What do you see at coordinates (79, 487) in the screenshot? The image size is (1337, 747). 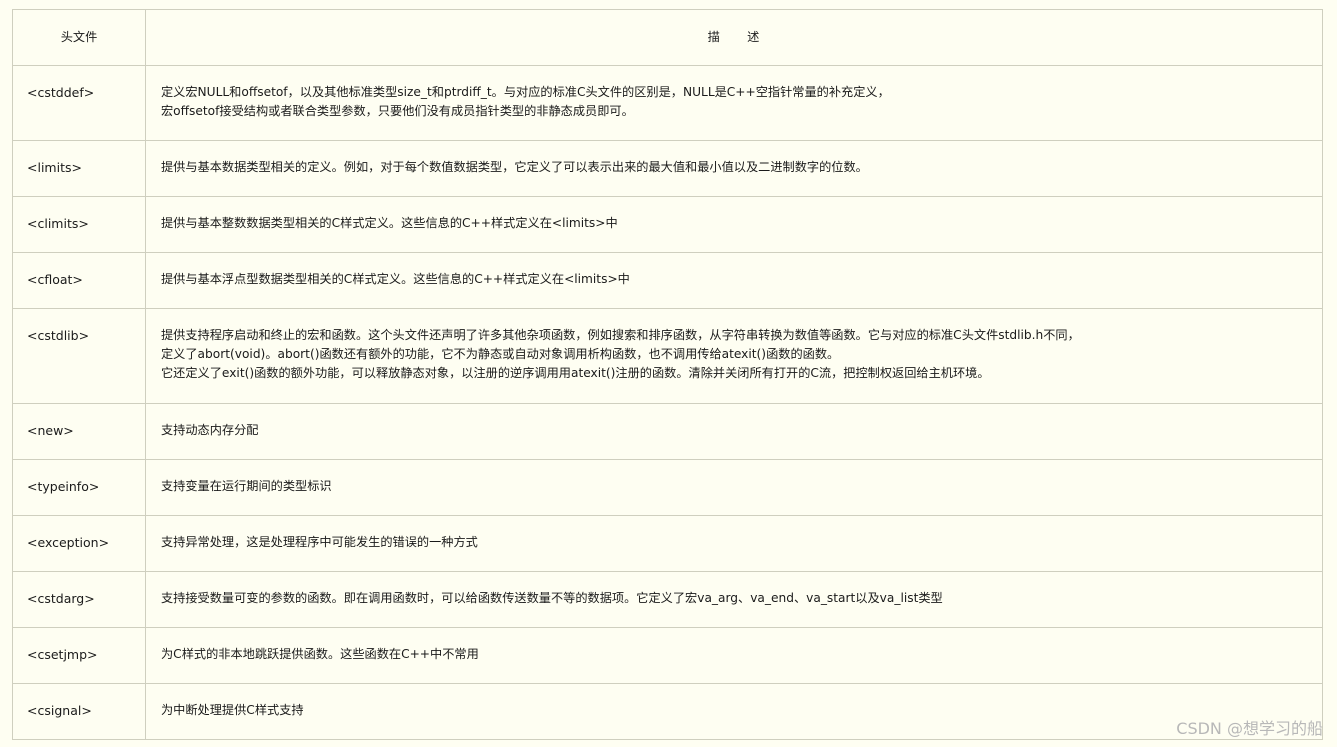 I see `header-file-name: <typeinfo>` at bounding box center [79, 487].